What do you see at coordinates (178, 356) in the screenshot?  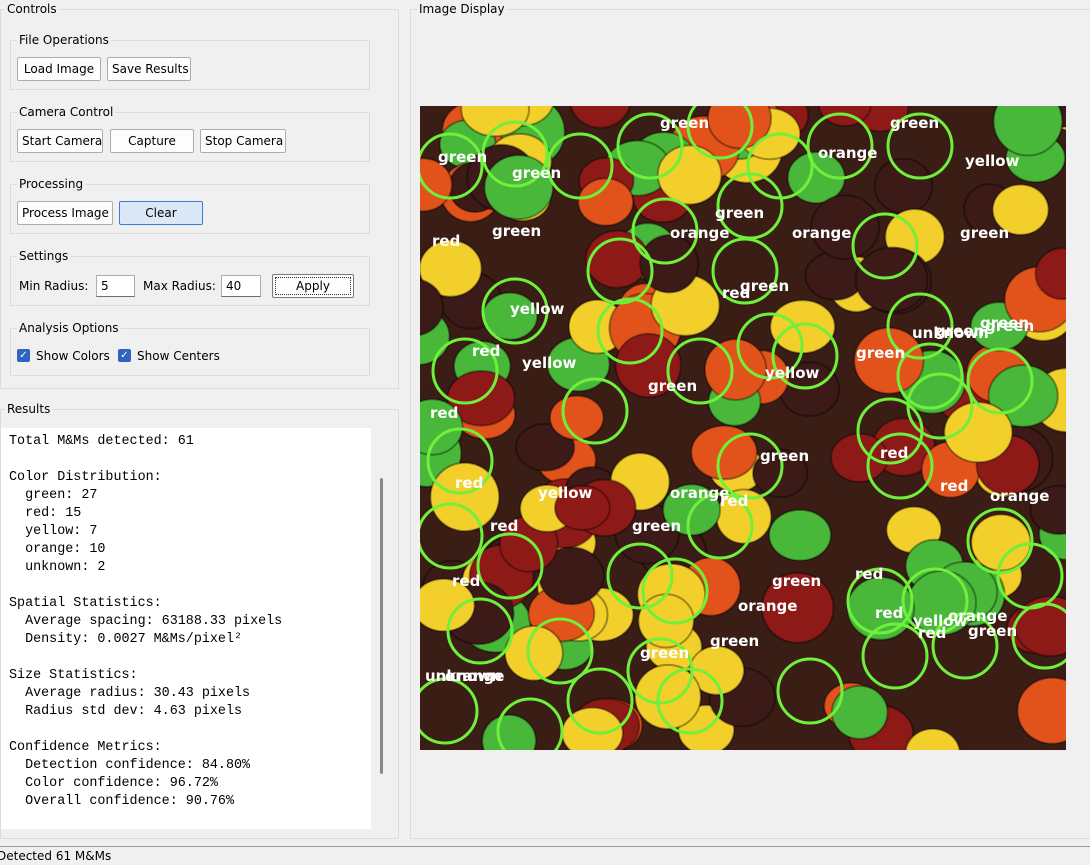 I see `show-centers-label: Show Centers` at bounding box center [178, 356].